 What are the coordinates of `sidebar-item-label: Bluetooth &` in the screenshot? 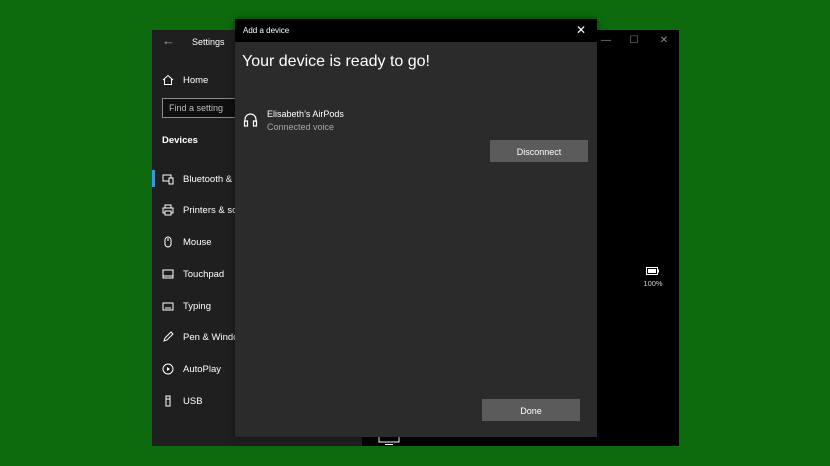 It's located at (208, 179).